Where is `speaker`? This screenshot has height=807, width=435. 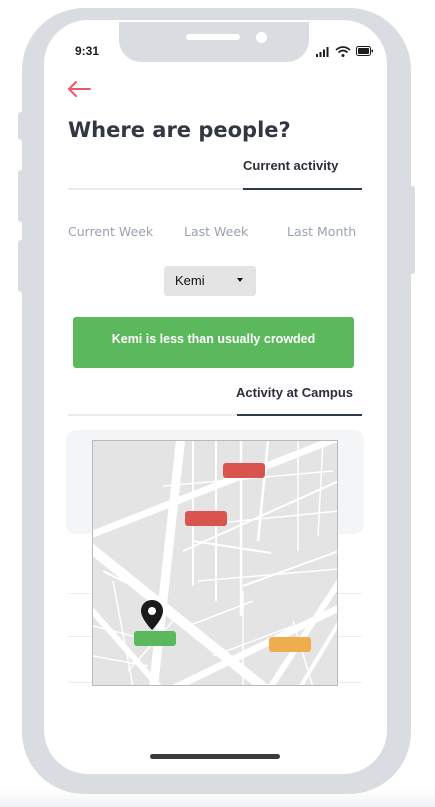
speaker is located at coordinates (213, 37).